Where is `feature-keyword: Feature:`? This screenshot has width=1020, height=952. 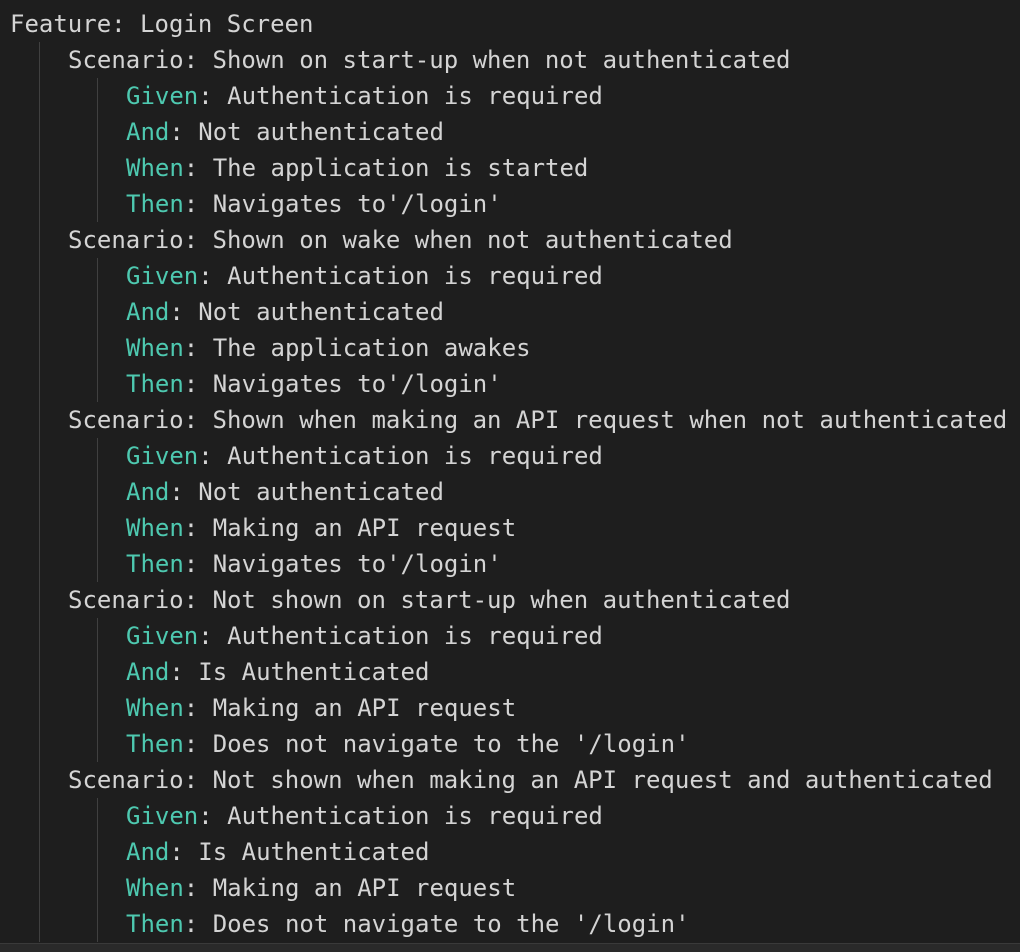 feature-keyword: Feature: is located at coordinates (68, 24).